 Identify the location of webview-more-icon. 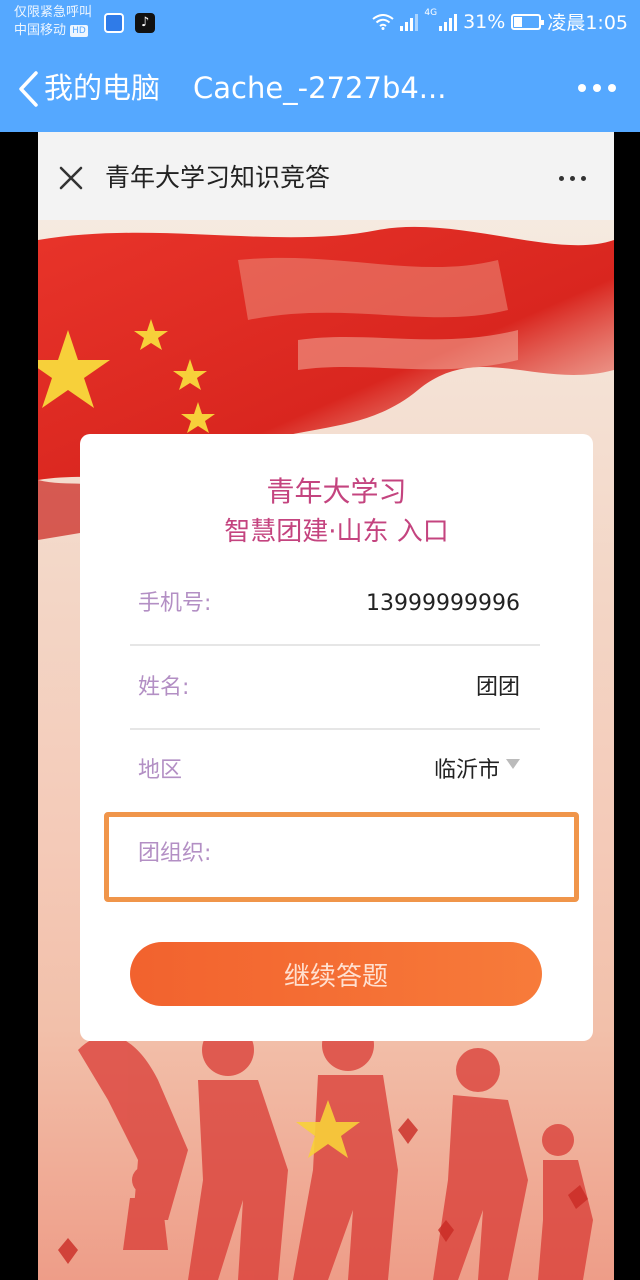
(572, 178).